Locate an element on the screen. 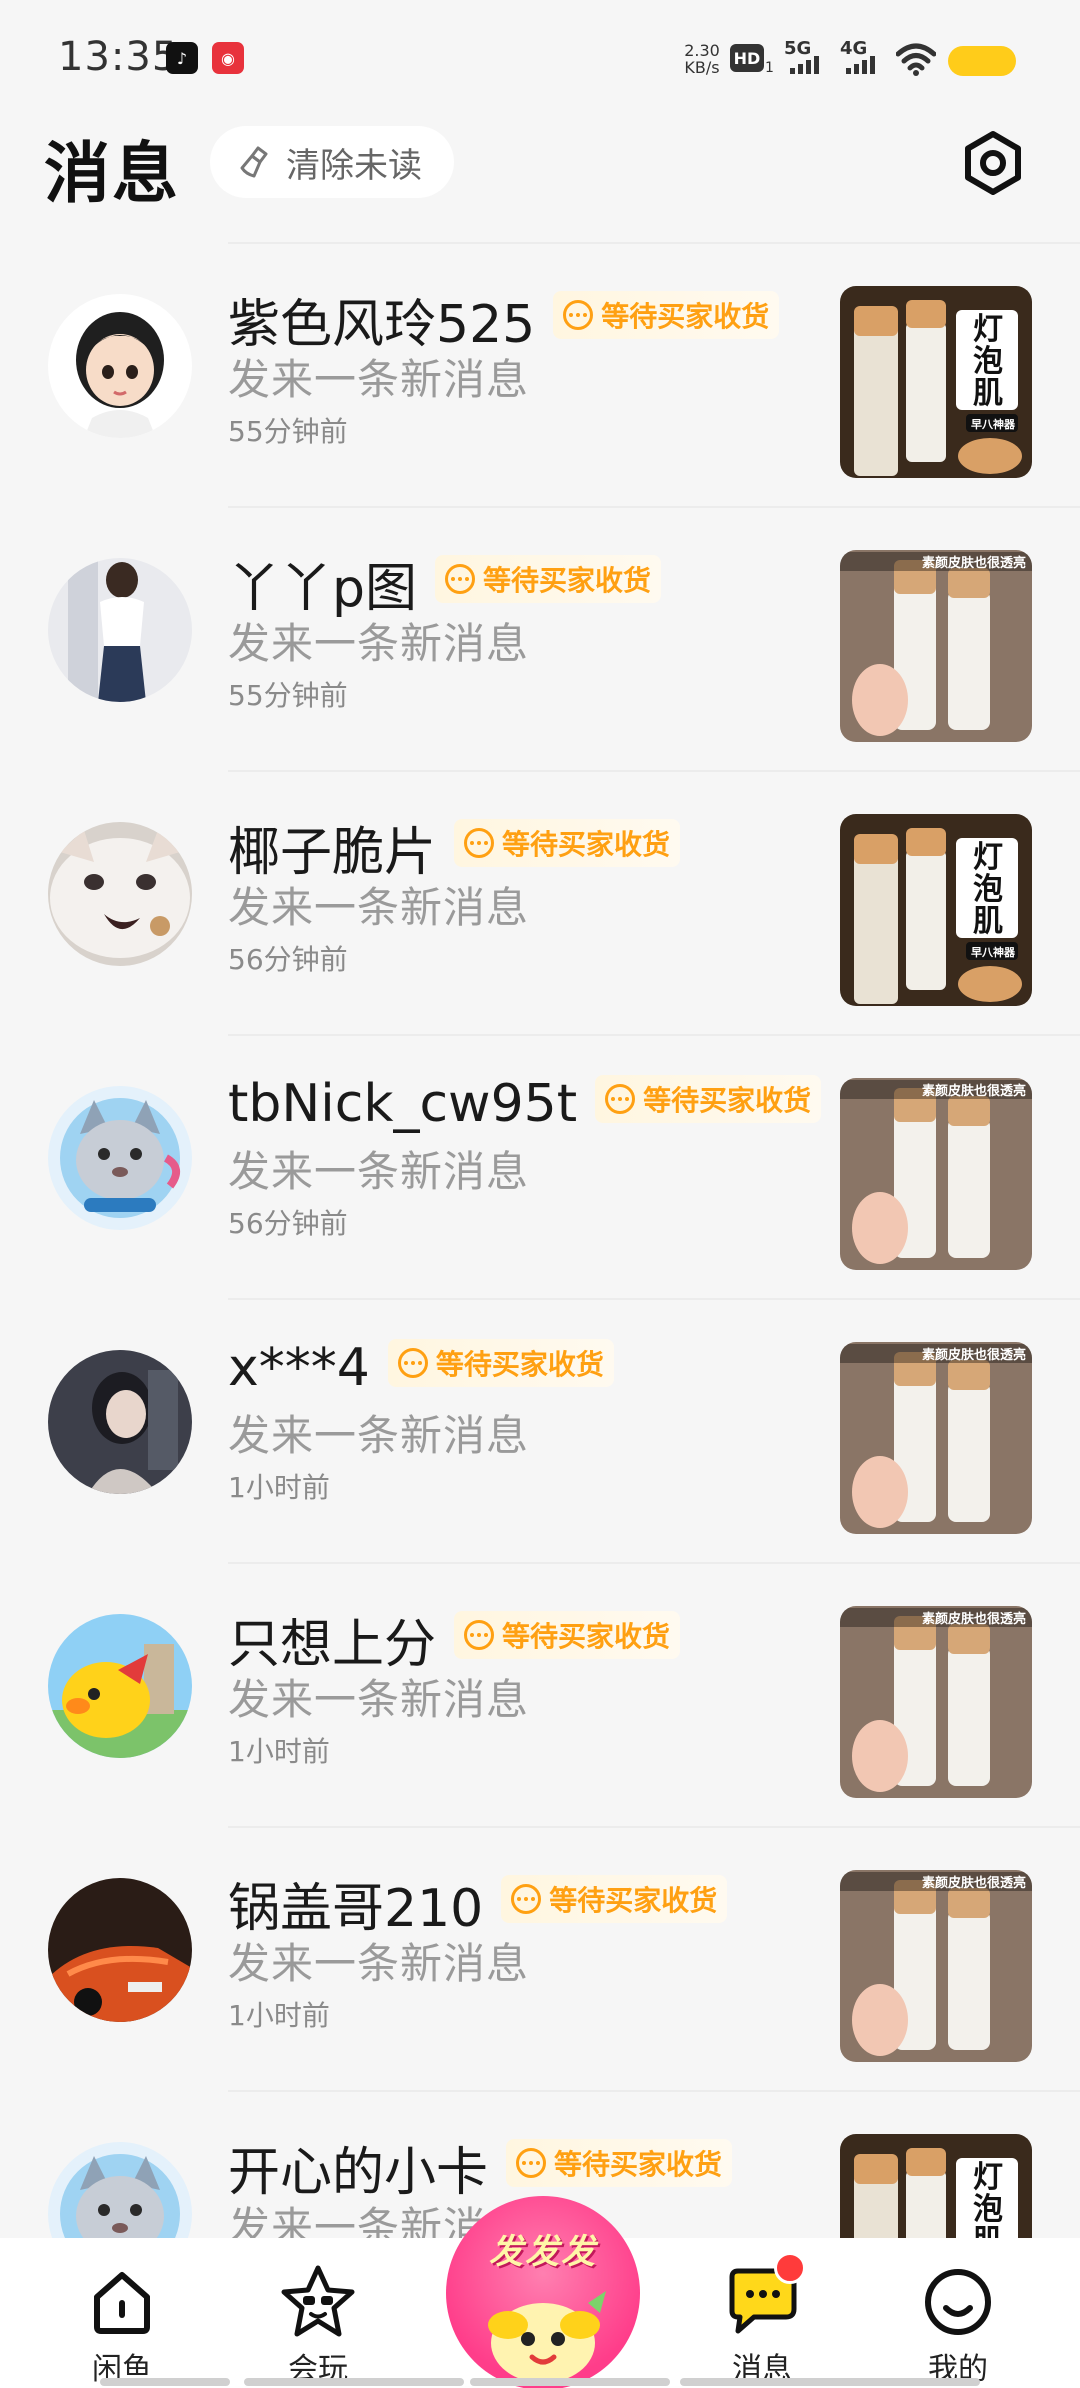 The width and height of the screenshot is (1080, 2388). shopping-app-icon: ◉ is located at coordinates (228, 58).